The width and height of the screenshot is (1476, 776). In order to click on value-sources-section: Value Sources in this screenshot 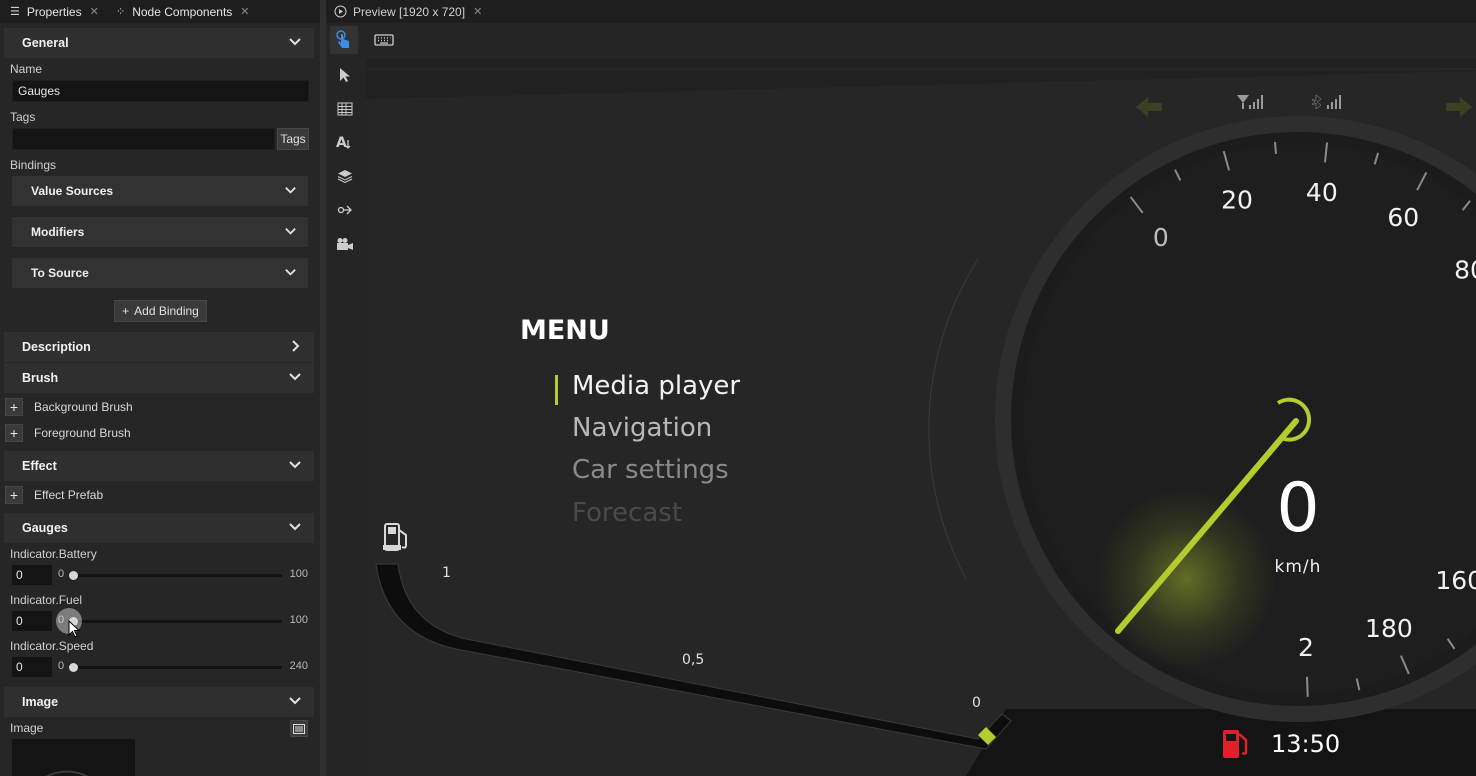, I will do `click(160, 191)`.